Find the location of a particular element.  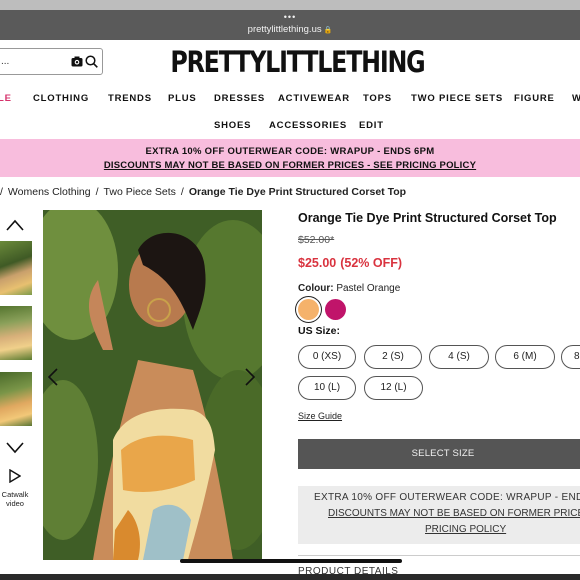

size-button-12-l: 12 (L) is located at coordinates (393, 388).